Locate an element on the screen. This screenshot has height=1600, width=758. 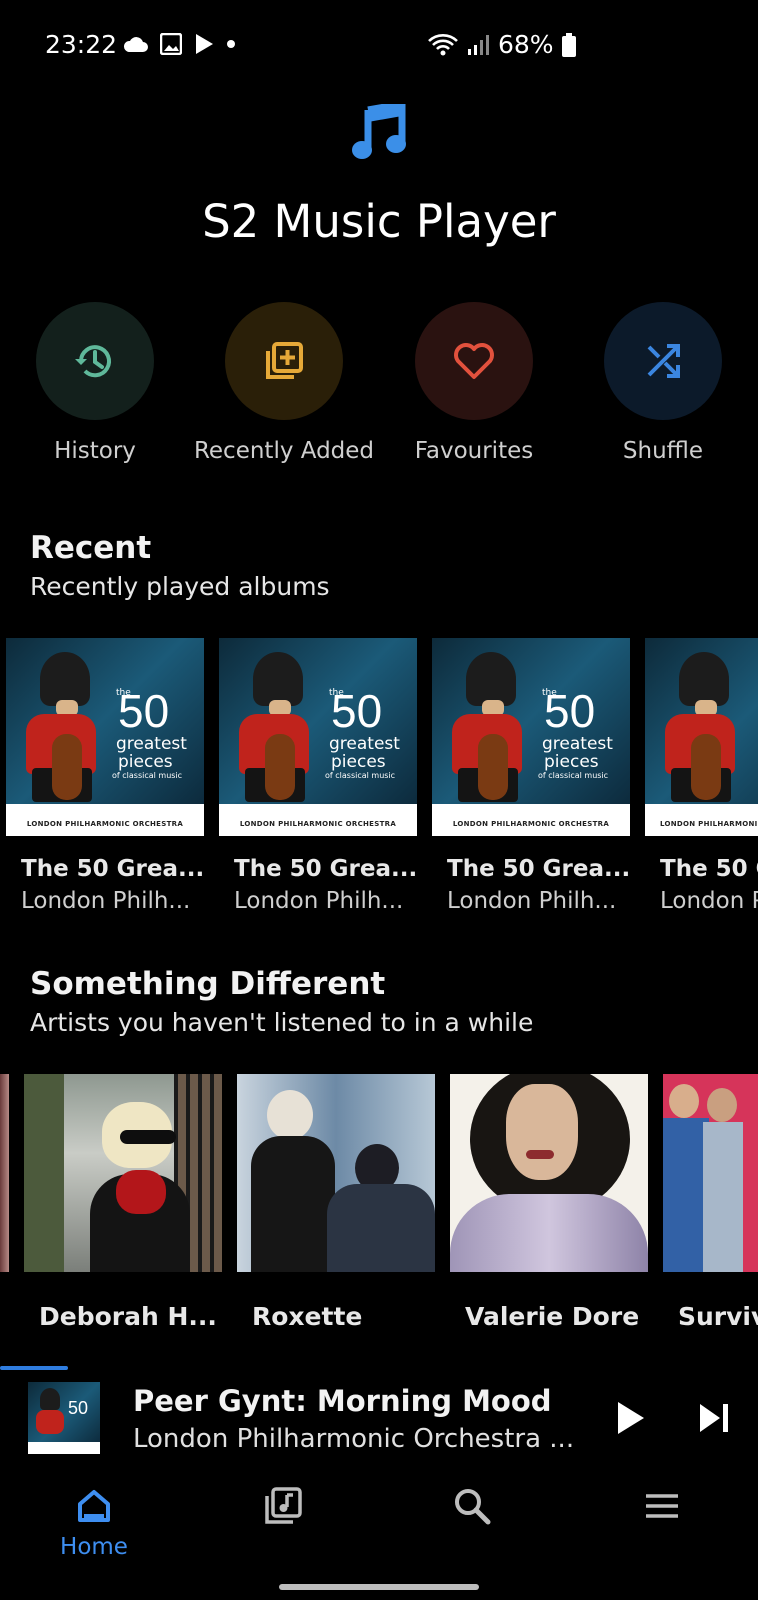
artist-card: Roxette is located at coordinates (336, 1202).